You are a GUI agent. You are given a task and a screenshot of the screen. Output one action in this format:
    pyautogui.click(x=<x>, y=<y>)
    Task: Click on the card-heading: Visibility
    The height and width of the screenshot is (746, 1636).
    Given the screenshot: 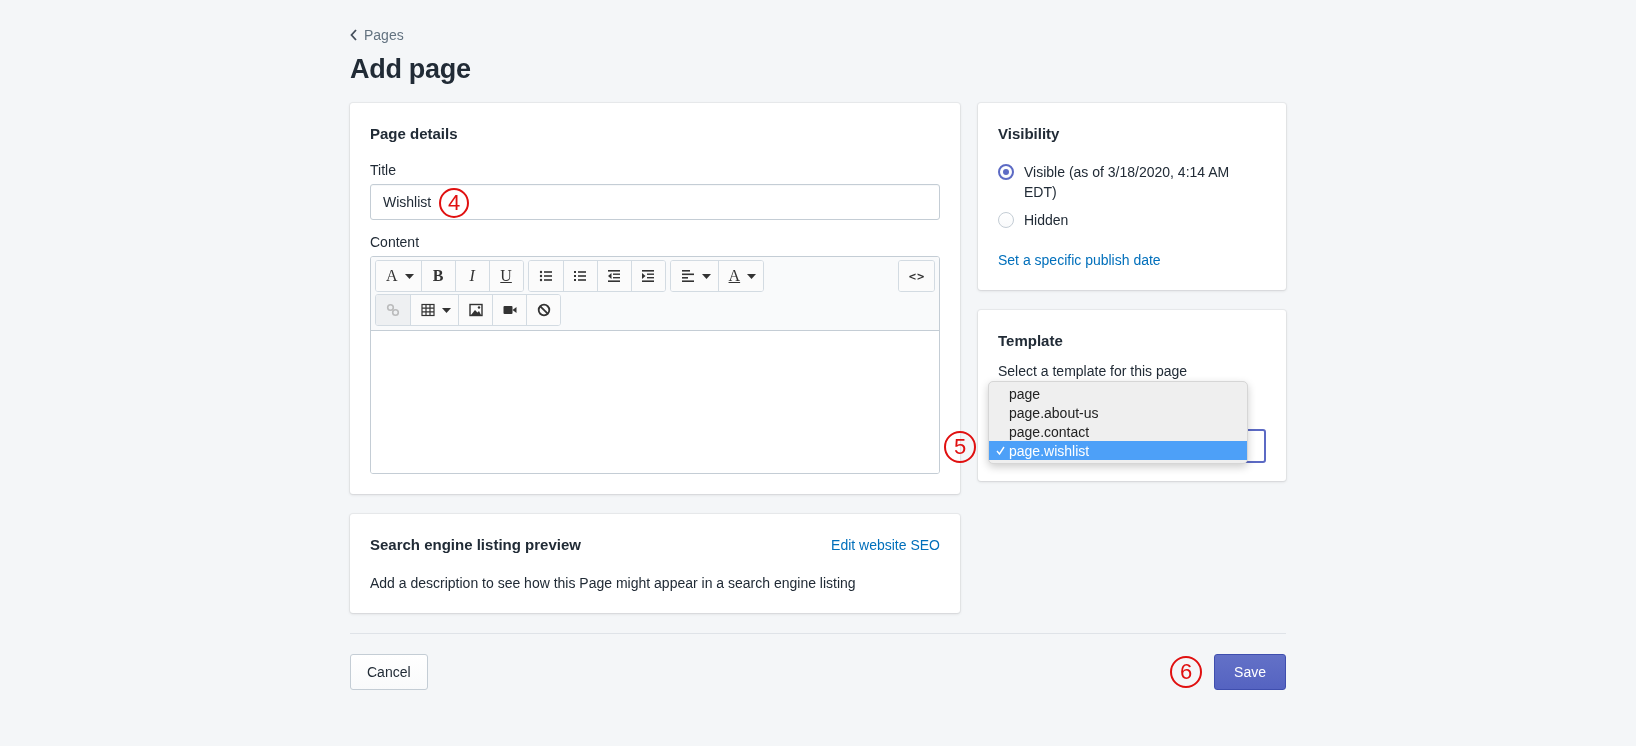 What is the action you would take?
    pyautogui.click(x=1029, y=133)
    